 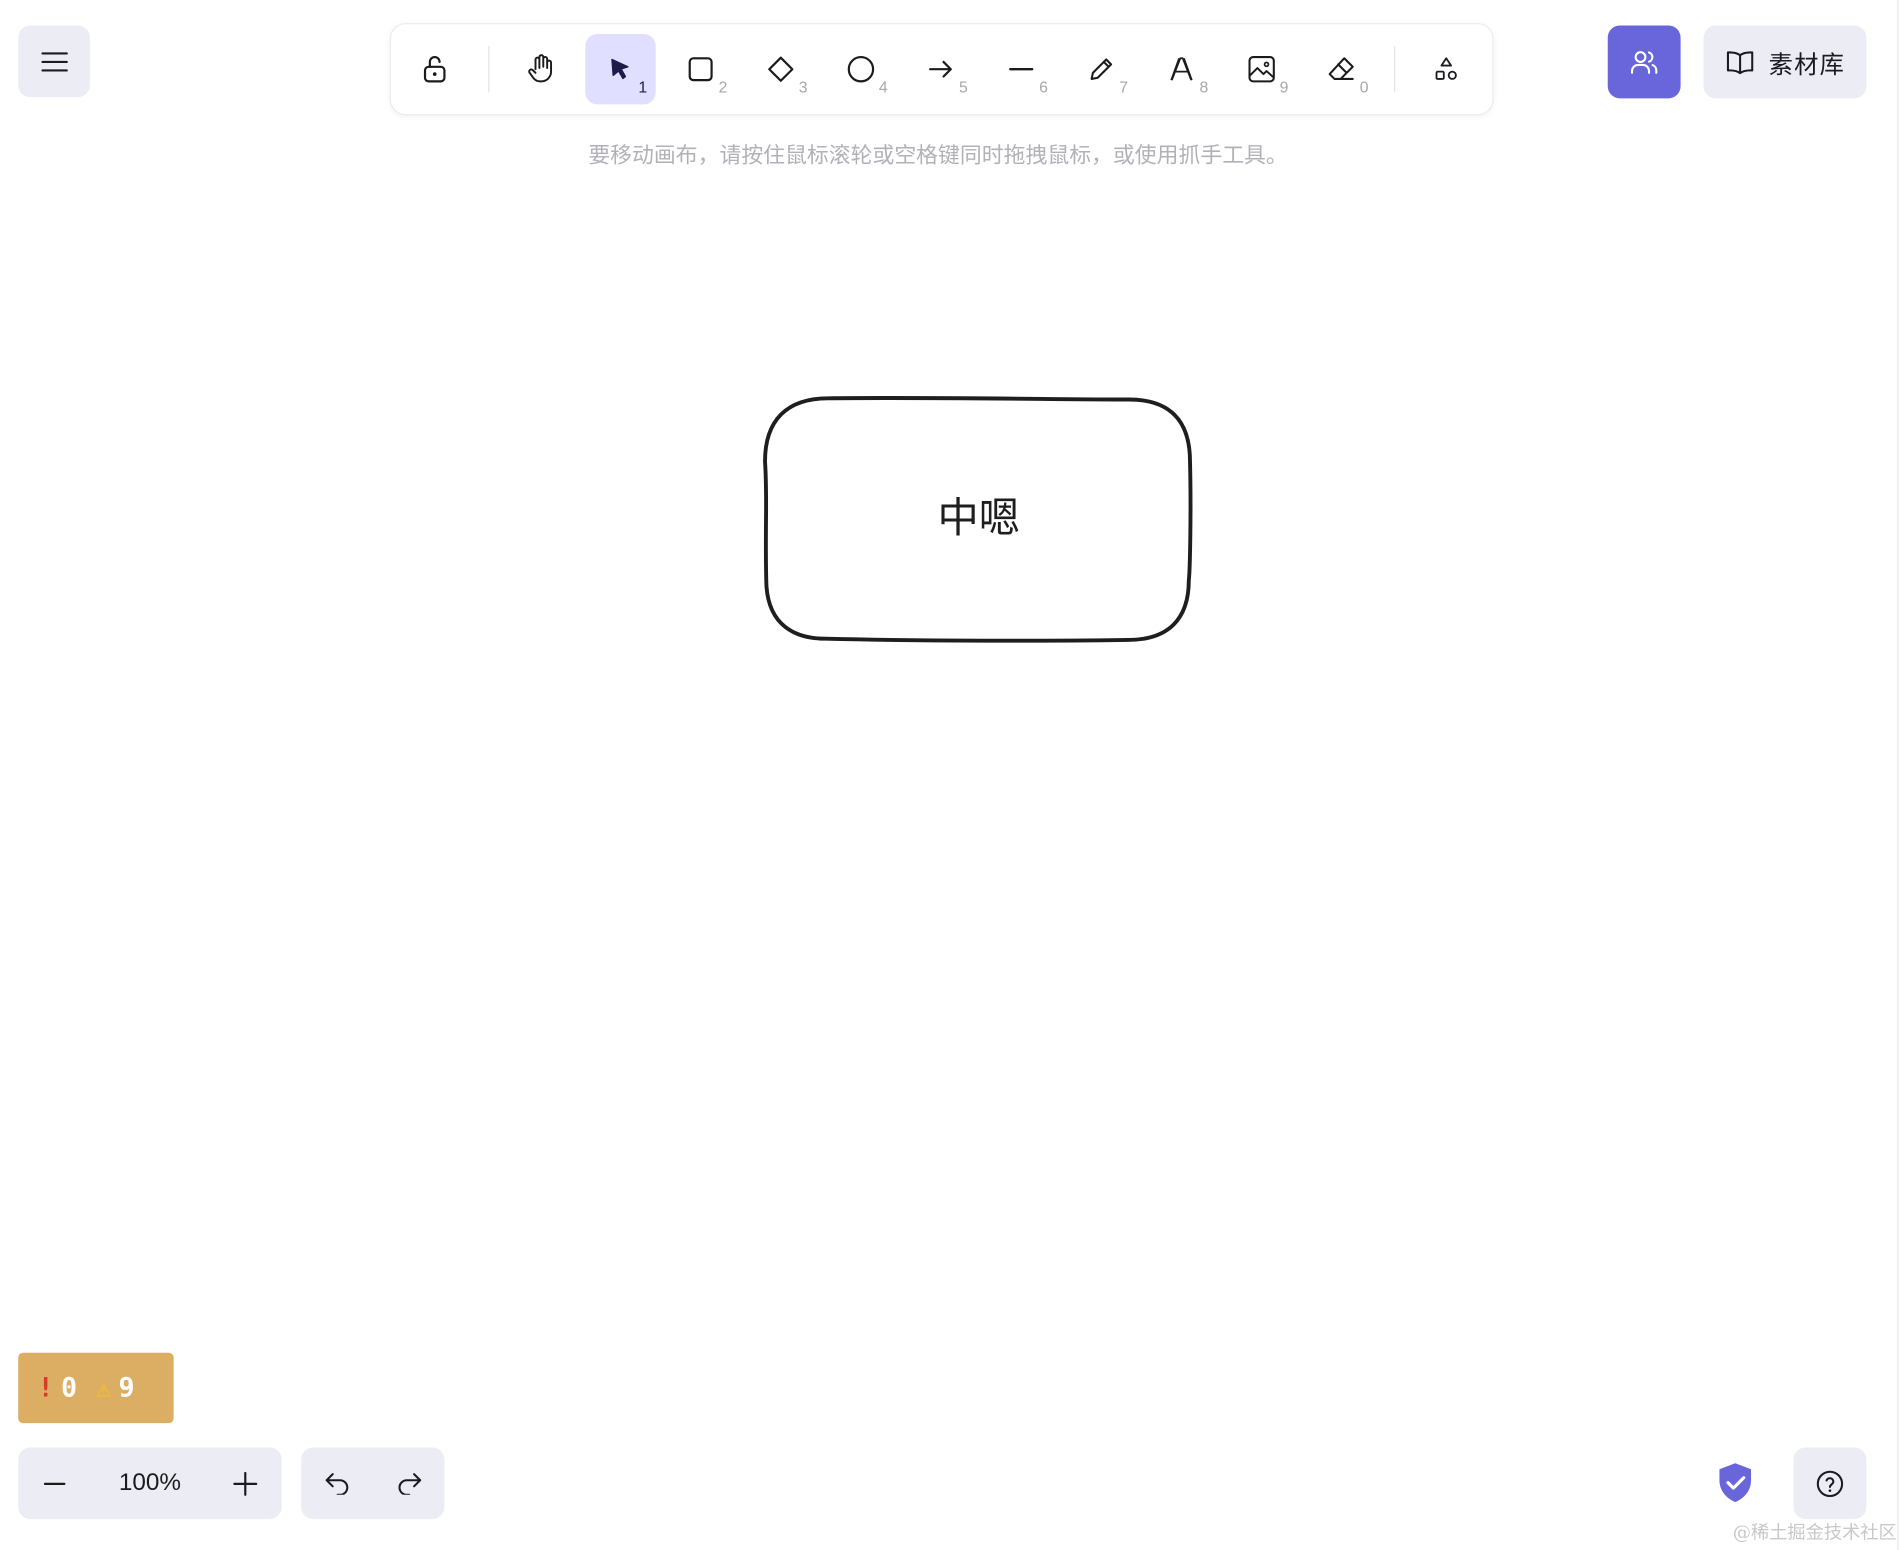 I want to click on encryption-shield, so click(x=1735, y=1485).